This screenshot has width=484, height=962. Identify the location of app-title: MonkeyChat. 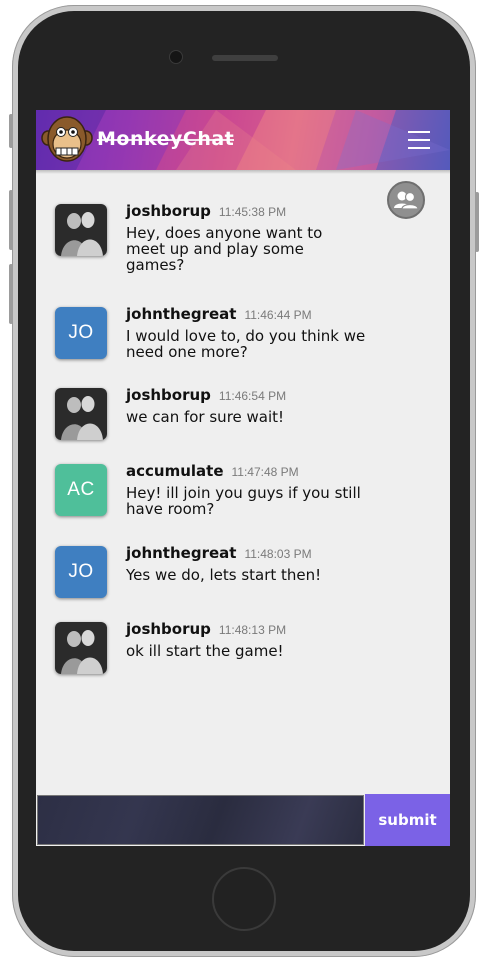
(166, 139).